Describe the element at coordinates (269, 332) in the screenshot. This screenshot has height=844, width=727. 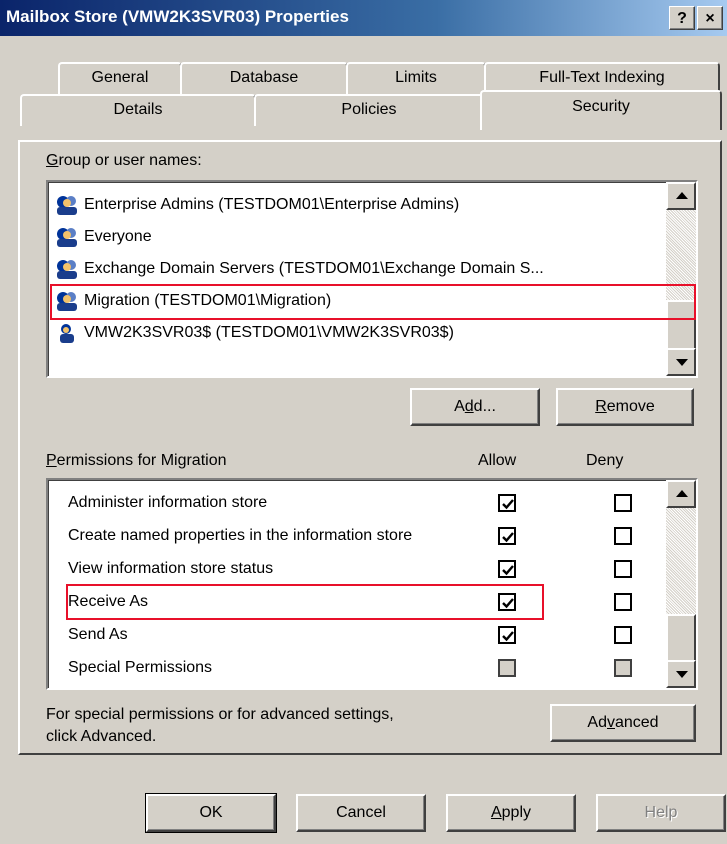
I see `list-item-label: VMW2K3SVR03$ (TESTDOM01\VMW2K3SVR03$)` at that location.